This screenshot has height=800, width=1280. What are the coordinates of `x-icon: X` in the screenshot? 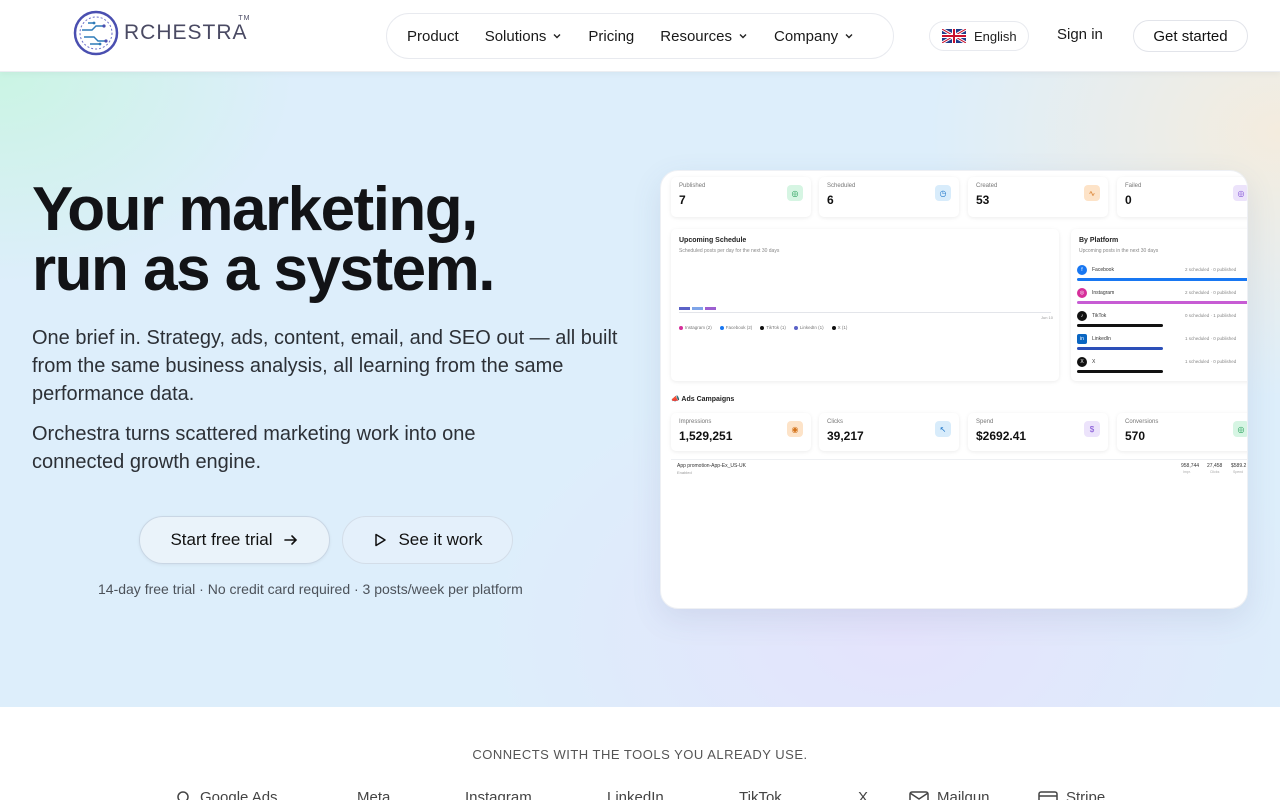 It's located at (1082, 362).